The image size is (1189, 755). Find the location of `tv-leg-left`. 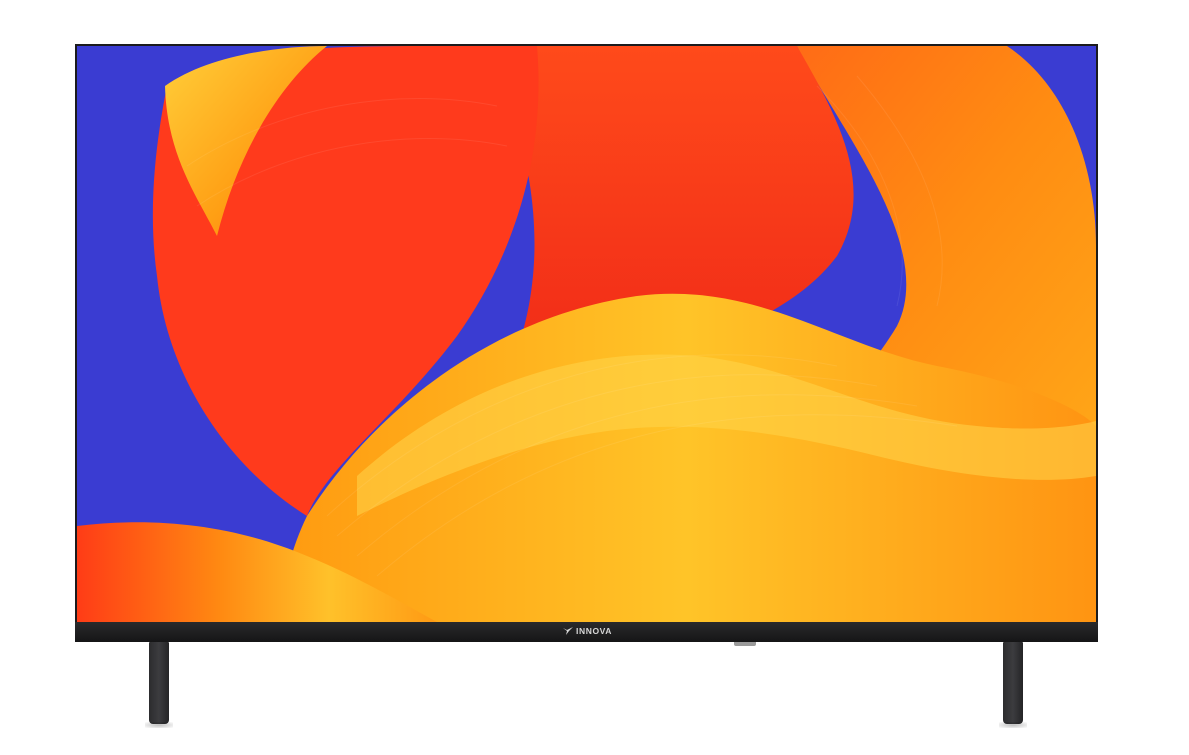

tv-leg-left is located at coordinates (159, 683).